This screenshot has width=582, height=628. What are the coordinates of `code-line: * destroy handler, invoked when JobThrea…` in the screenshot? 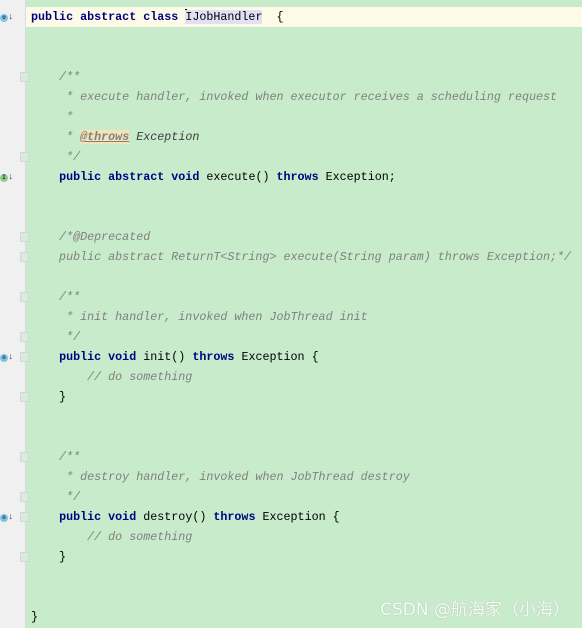 It's located at (304, 477).